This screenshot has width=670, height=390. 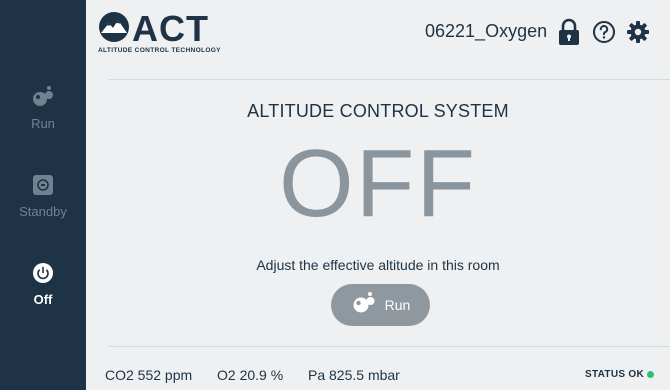 What do you see at coordinates (650, 374) in the screenshot?
I see `status-indicator-dot` at bounding box center [650, 374].